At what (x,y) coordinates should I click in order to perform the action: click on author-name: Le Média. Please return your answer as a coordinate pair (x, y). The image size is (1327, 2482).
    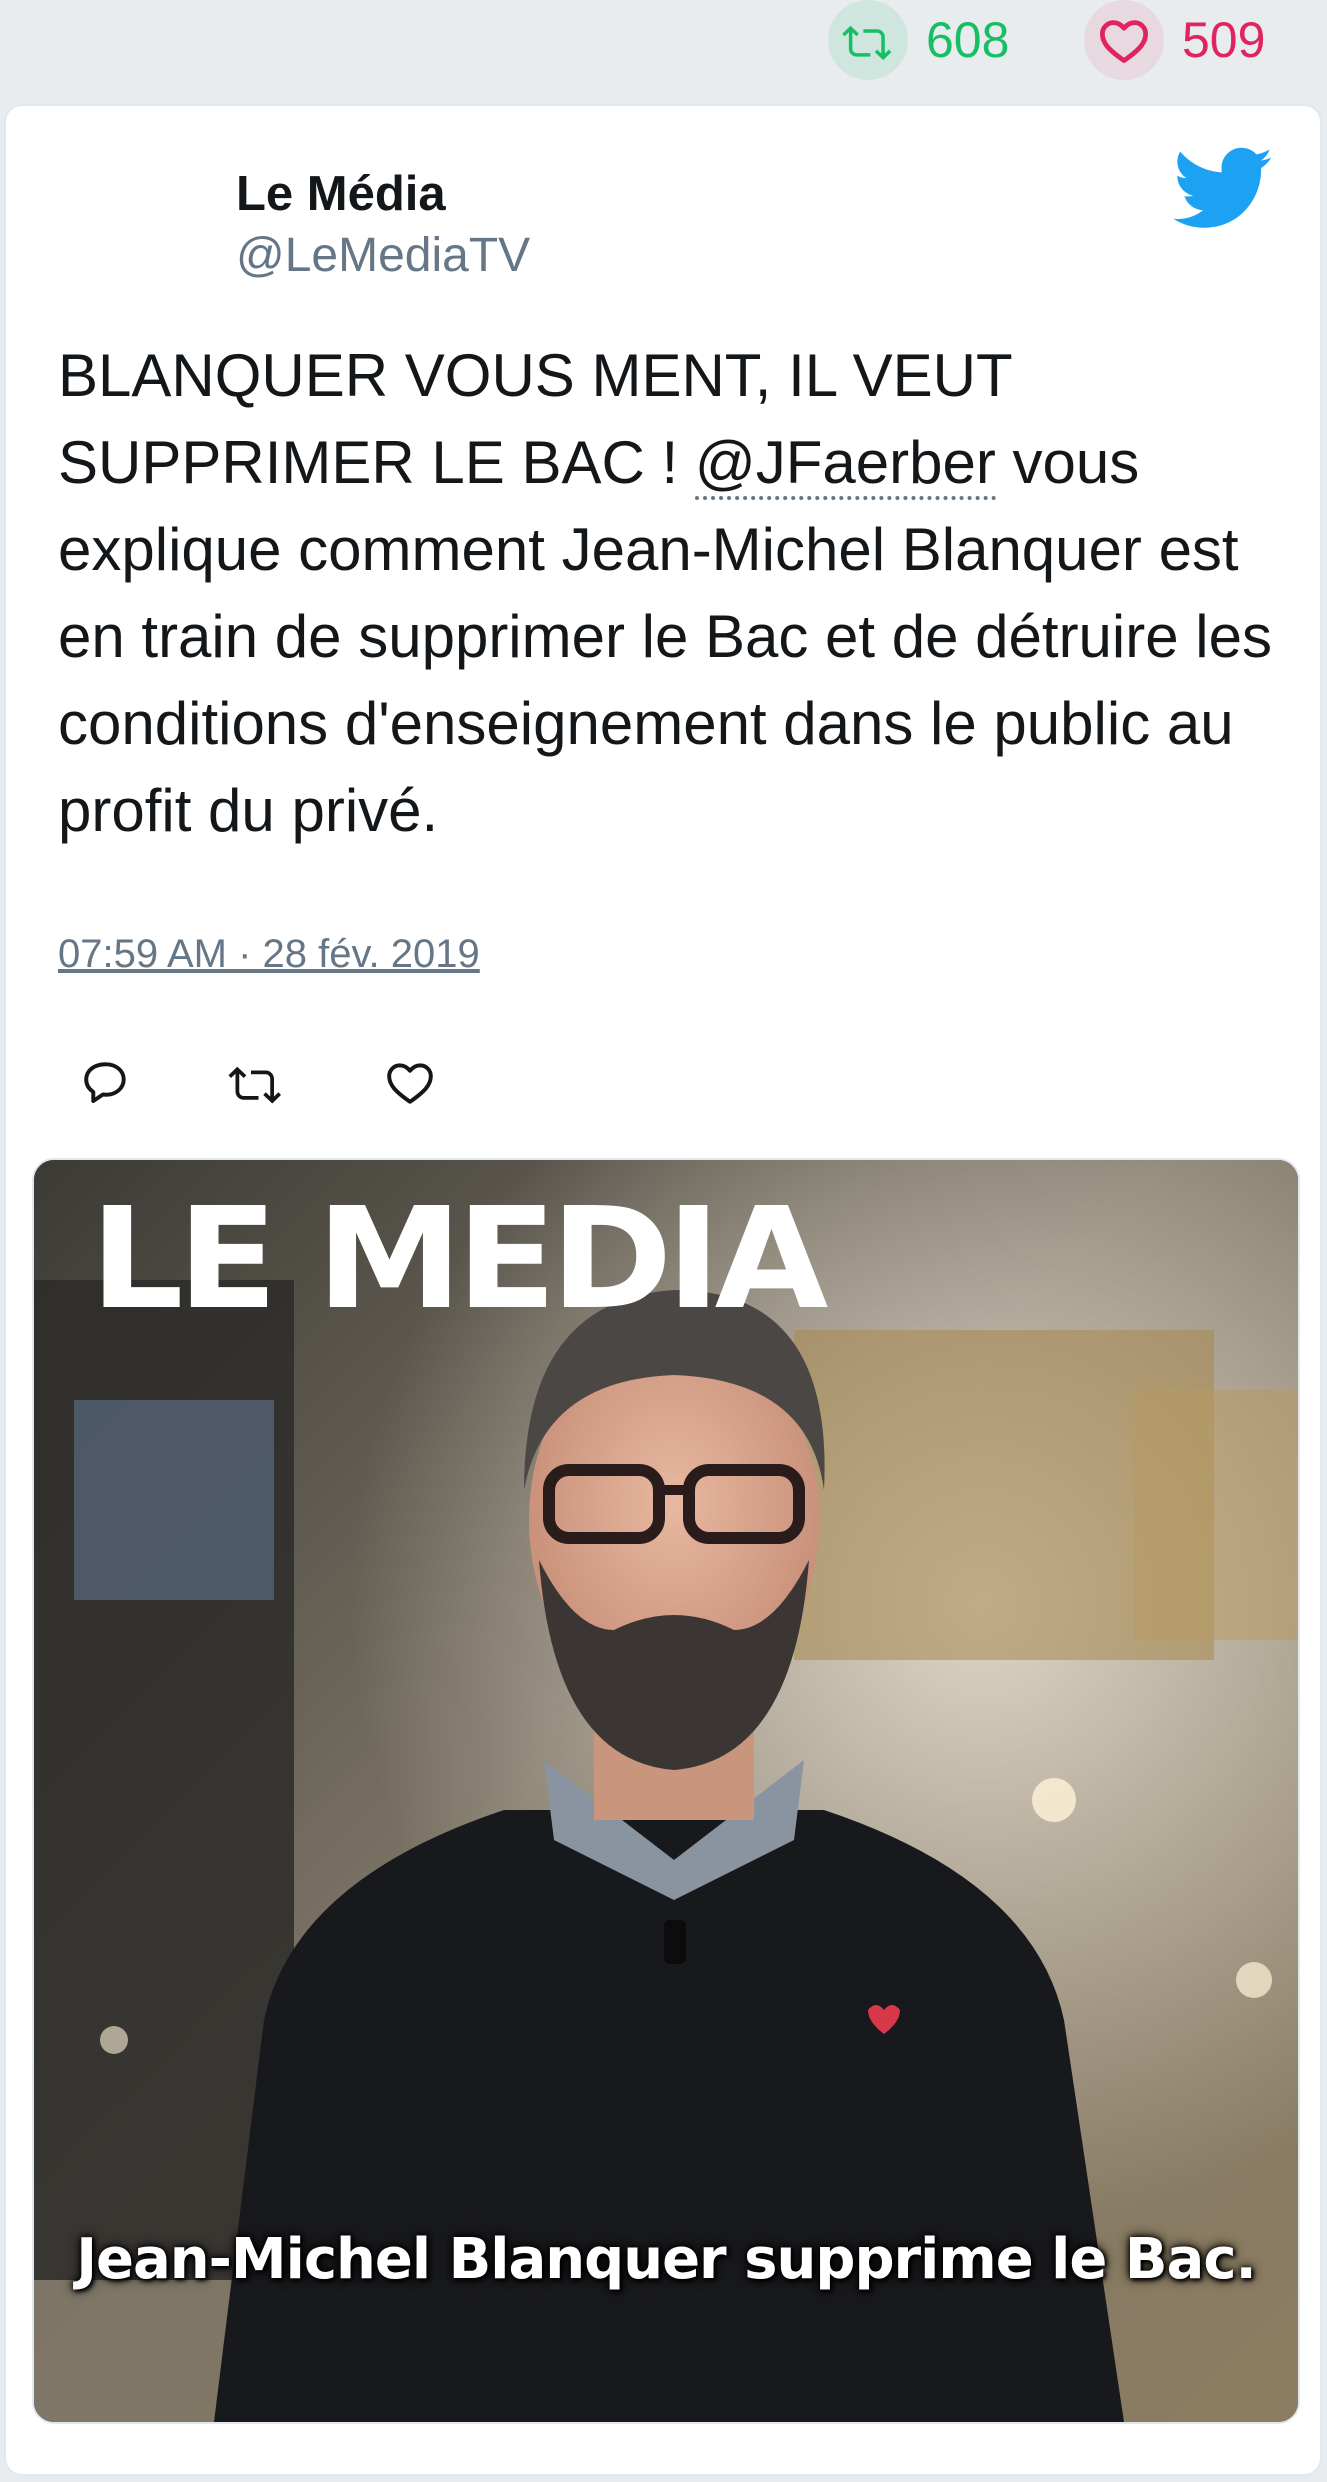
    Looking at the image, I should click on (341, 194).